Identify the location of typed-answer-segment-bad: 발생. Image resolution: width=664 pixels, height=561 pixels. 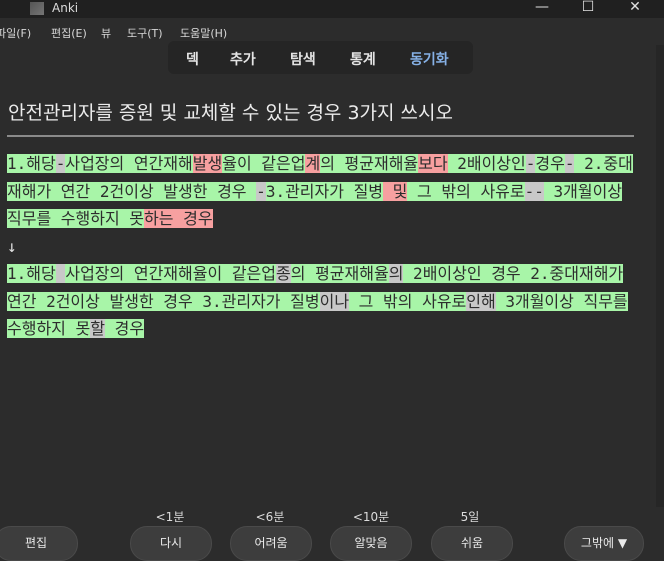
(207, 163).